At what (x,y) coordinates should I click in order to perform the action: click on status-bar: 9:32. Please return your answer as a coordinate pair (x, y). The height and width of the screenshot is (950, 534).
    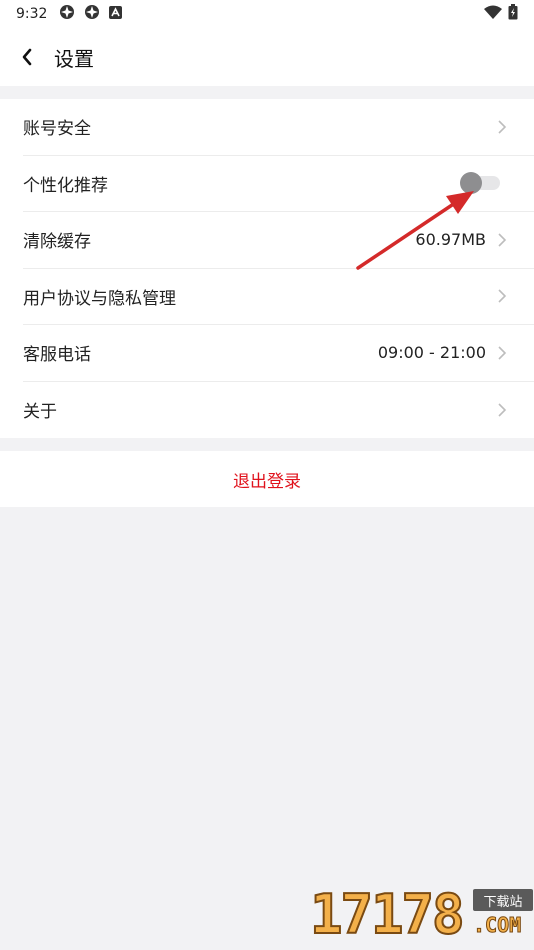
    Looking at the image, I should click on (267, 14).